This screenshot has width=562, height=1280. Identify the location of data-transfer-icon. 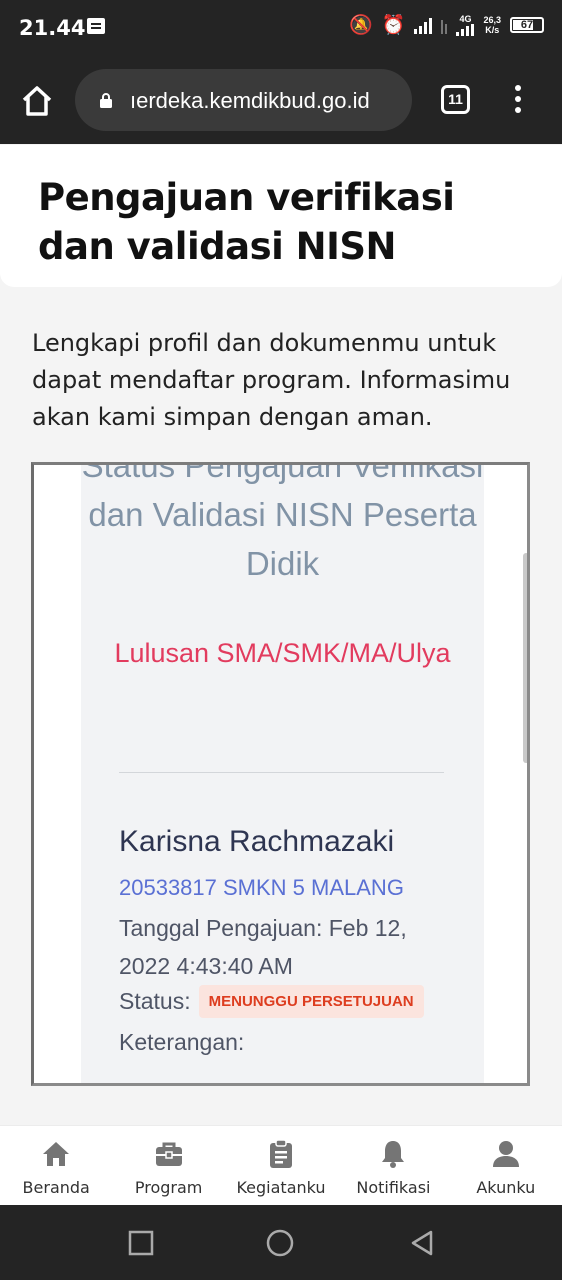
(444, 25).